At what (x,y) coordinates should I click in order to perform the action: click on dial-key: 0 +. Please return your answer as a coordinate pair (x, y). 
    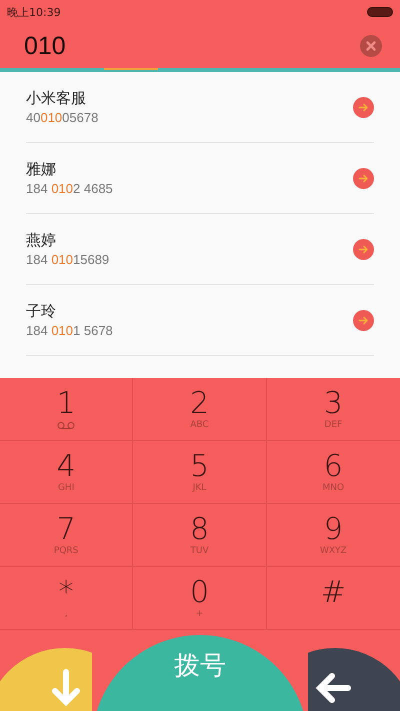
    Looking at the image, I should click on (200, 598).